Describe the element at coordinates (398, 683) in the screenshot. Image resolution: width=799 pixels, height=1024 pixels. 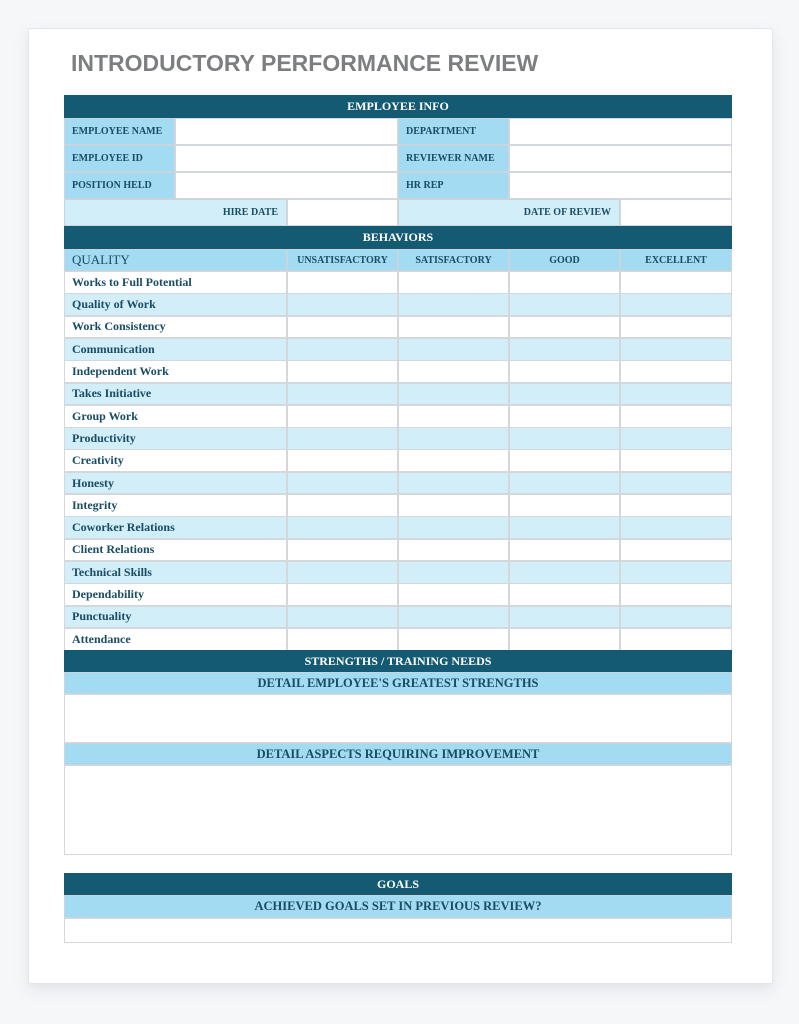
I see `greatest-strengths-label: DETAIL EMPLOYEE'S GREATEST STRENGTHS` at that location.